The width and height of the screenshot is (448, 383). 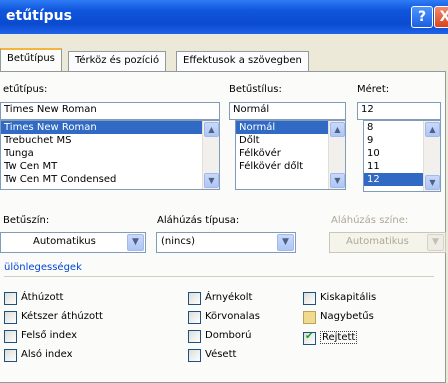 I want to click on tab-font-label: Betűtípus, so click(x=31, y=58).